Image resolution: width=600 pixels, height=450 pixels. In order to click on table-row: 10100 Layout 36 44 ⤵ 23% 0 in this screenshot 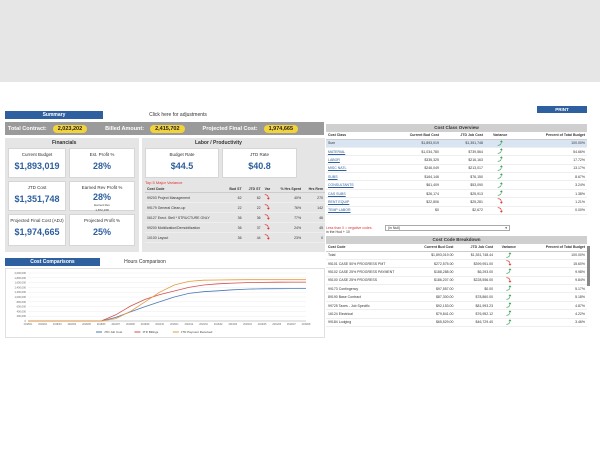, I will do `click(235, 237)`.